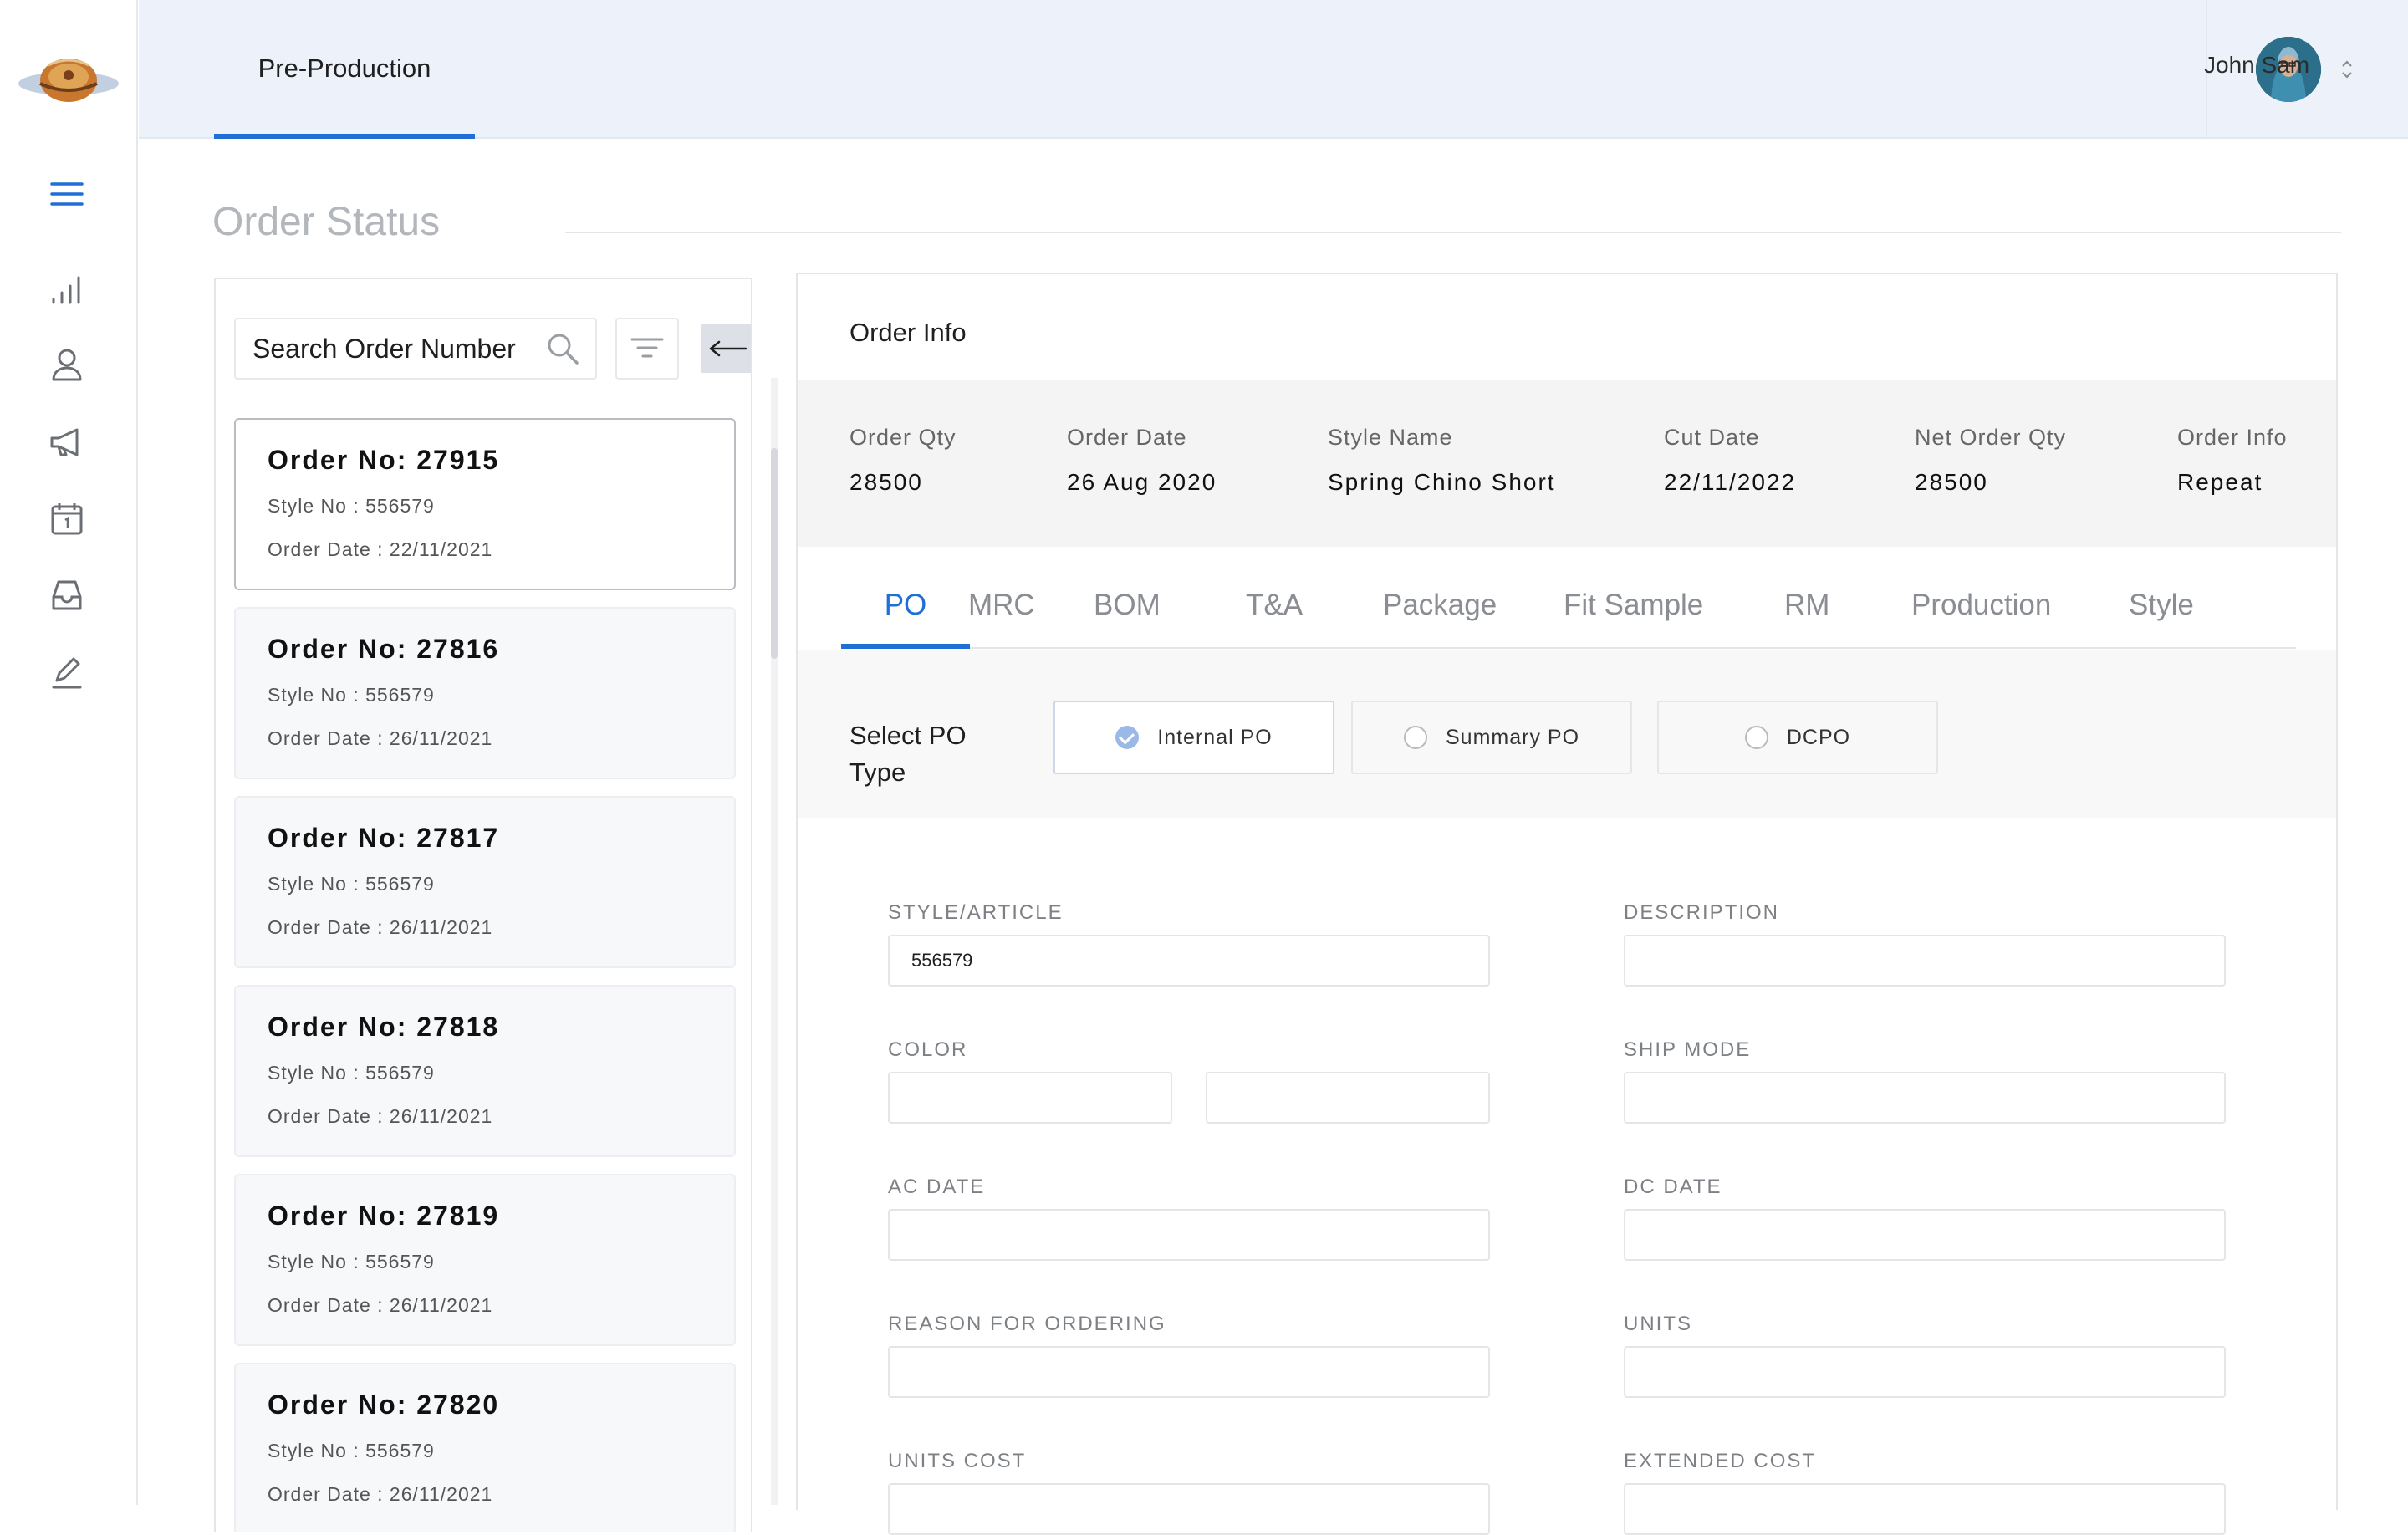  I want to click on units-input, so click(1925, 1372).